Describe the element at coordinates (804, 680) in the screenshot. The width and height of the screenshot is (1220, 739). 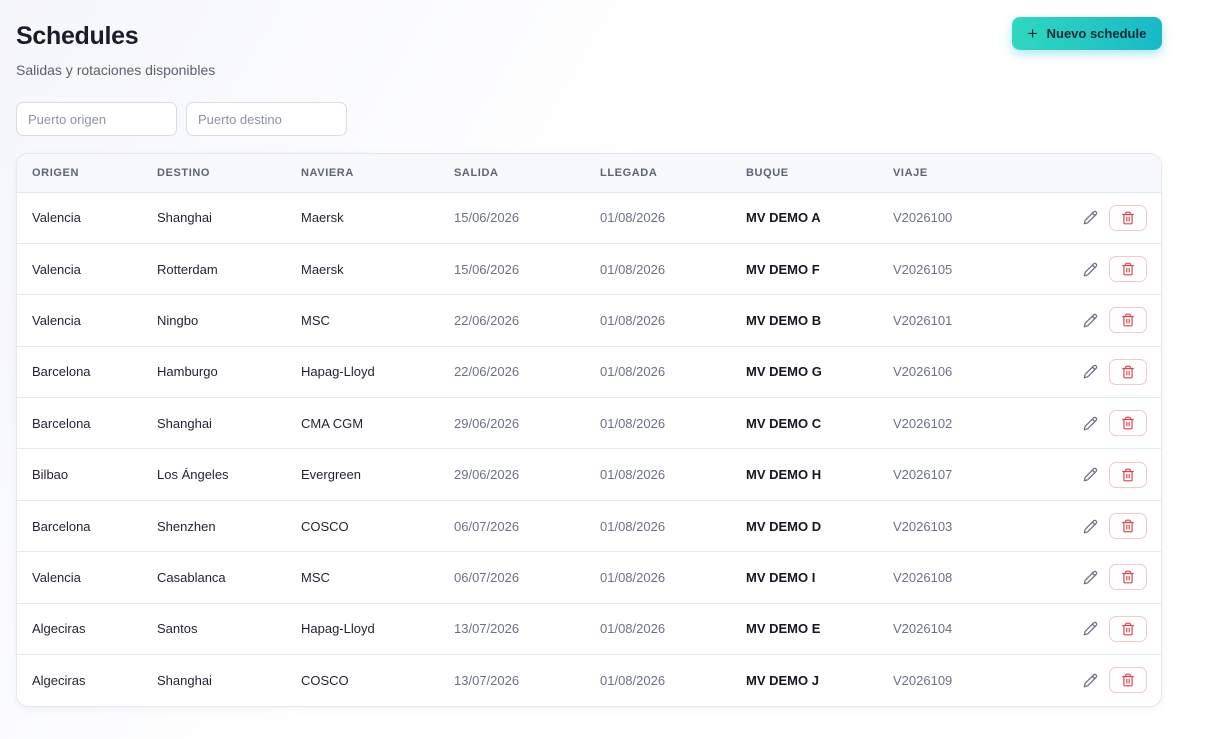
I see `cell-buque: MV DEMO J` at that location.